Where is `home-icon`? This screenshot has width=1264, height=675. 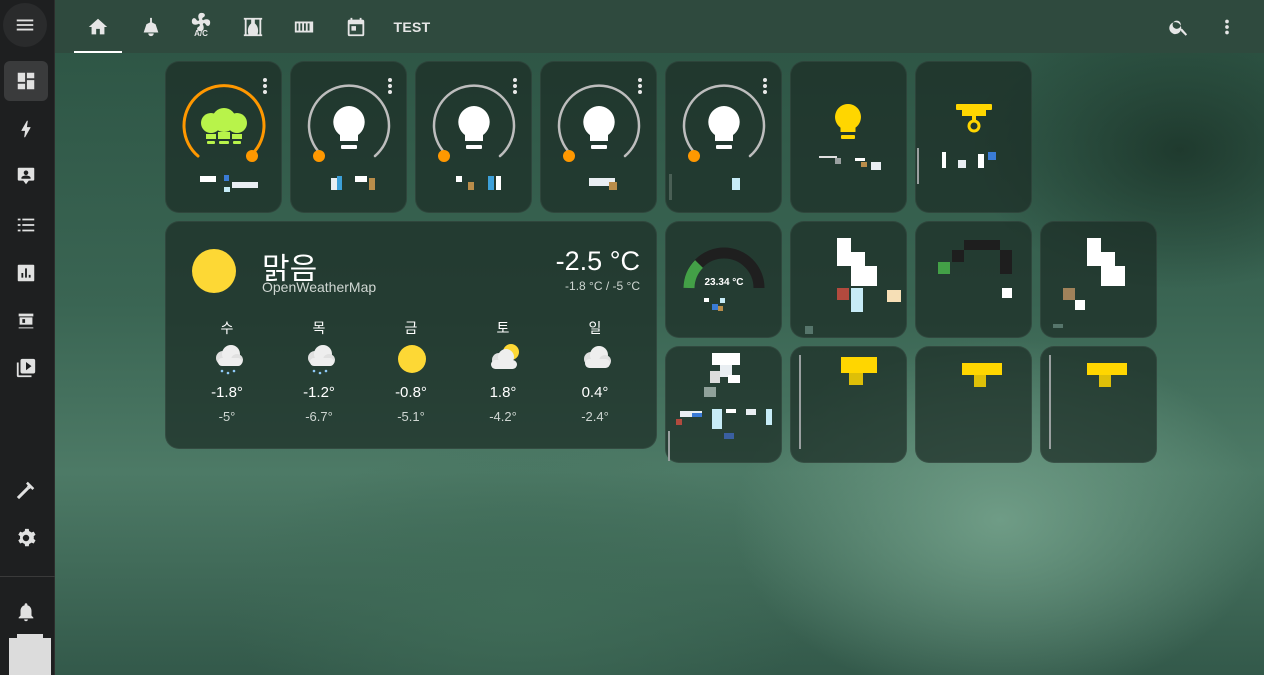
home-icon is located at coordinates (98, 26).